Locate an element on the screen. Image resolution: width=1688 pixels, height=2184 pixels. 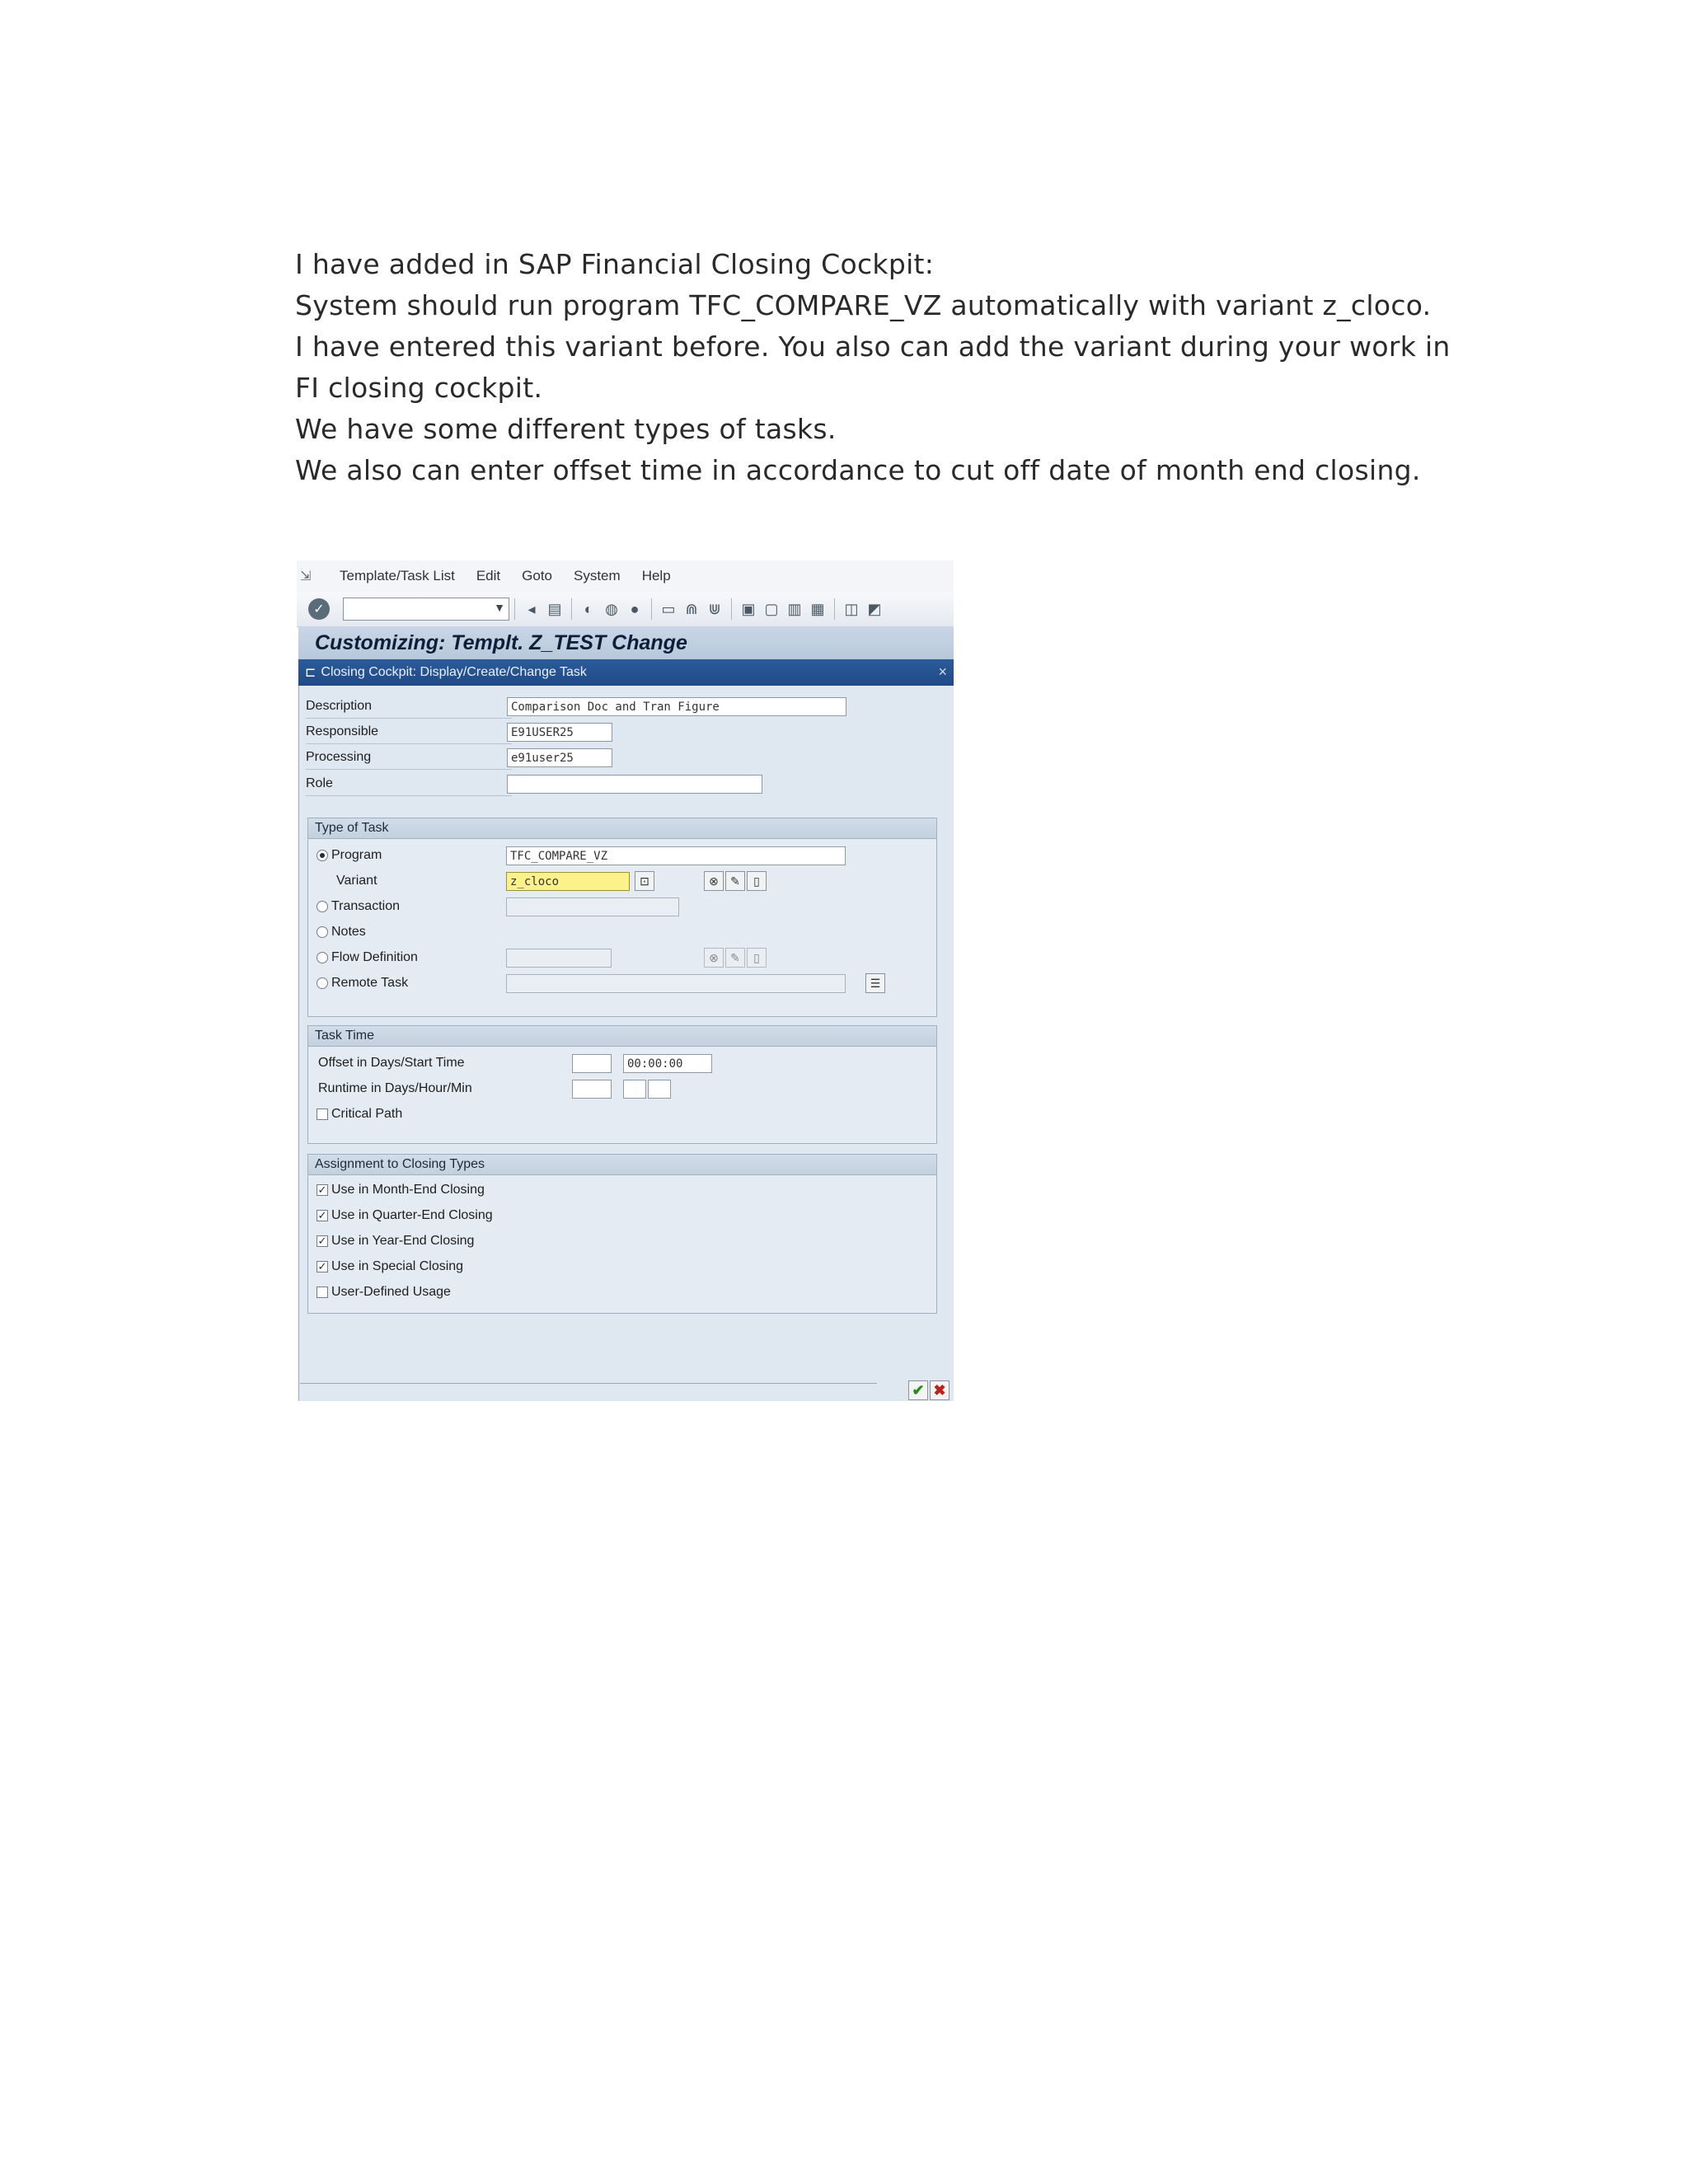
month-end-row: ✓ Use in Month-End Closing is located at coordinates (400, 1190).